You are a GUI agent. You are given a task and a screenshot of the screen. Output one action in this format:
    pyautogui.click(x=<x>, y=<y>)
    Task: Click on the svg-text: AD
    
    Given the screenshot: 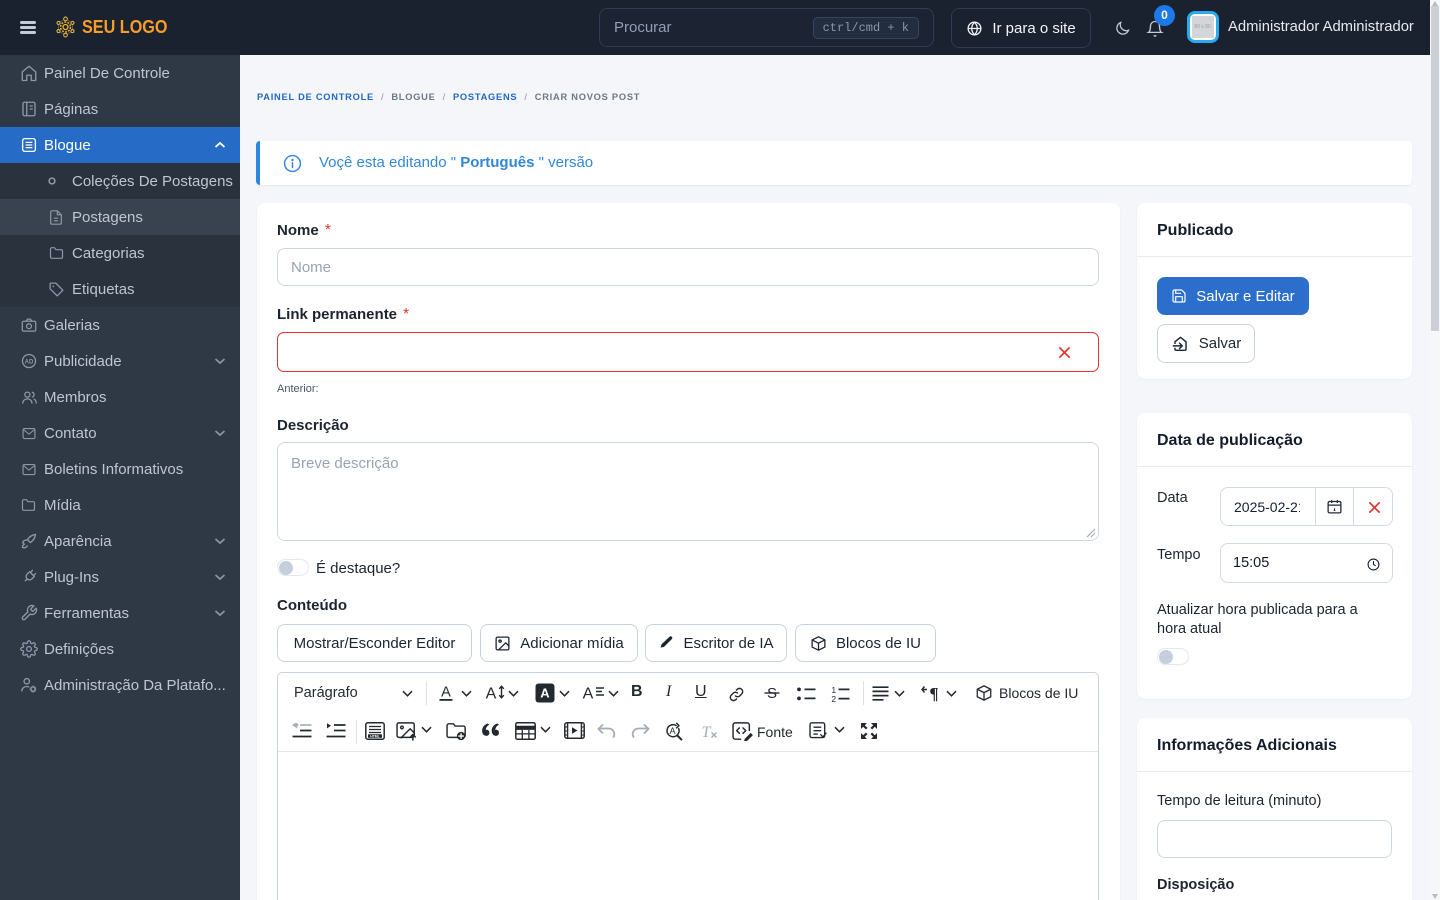 What is the action you would take?
    pyautogui.click(x=29, y=362)
    